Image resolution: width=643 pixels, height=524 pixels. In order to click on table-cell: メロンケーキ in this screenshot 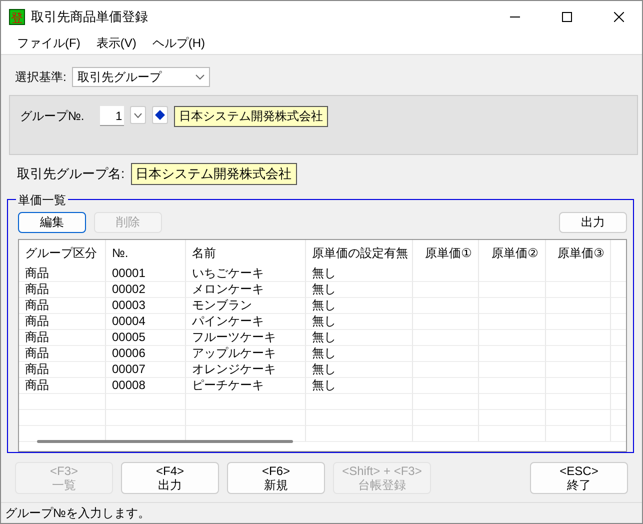, I will do `click(246, 290)`.